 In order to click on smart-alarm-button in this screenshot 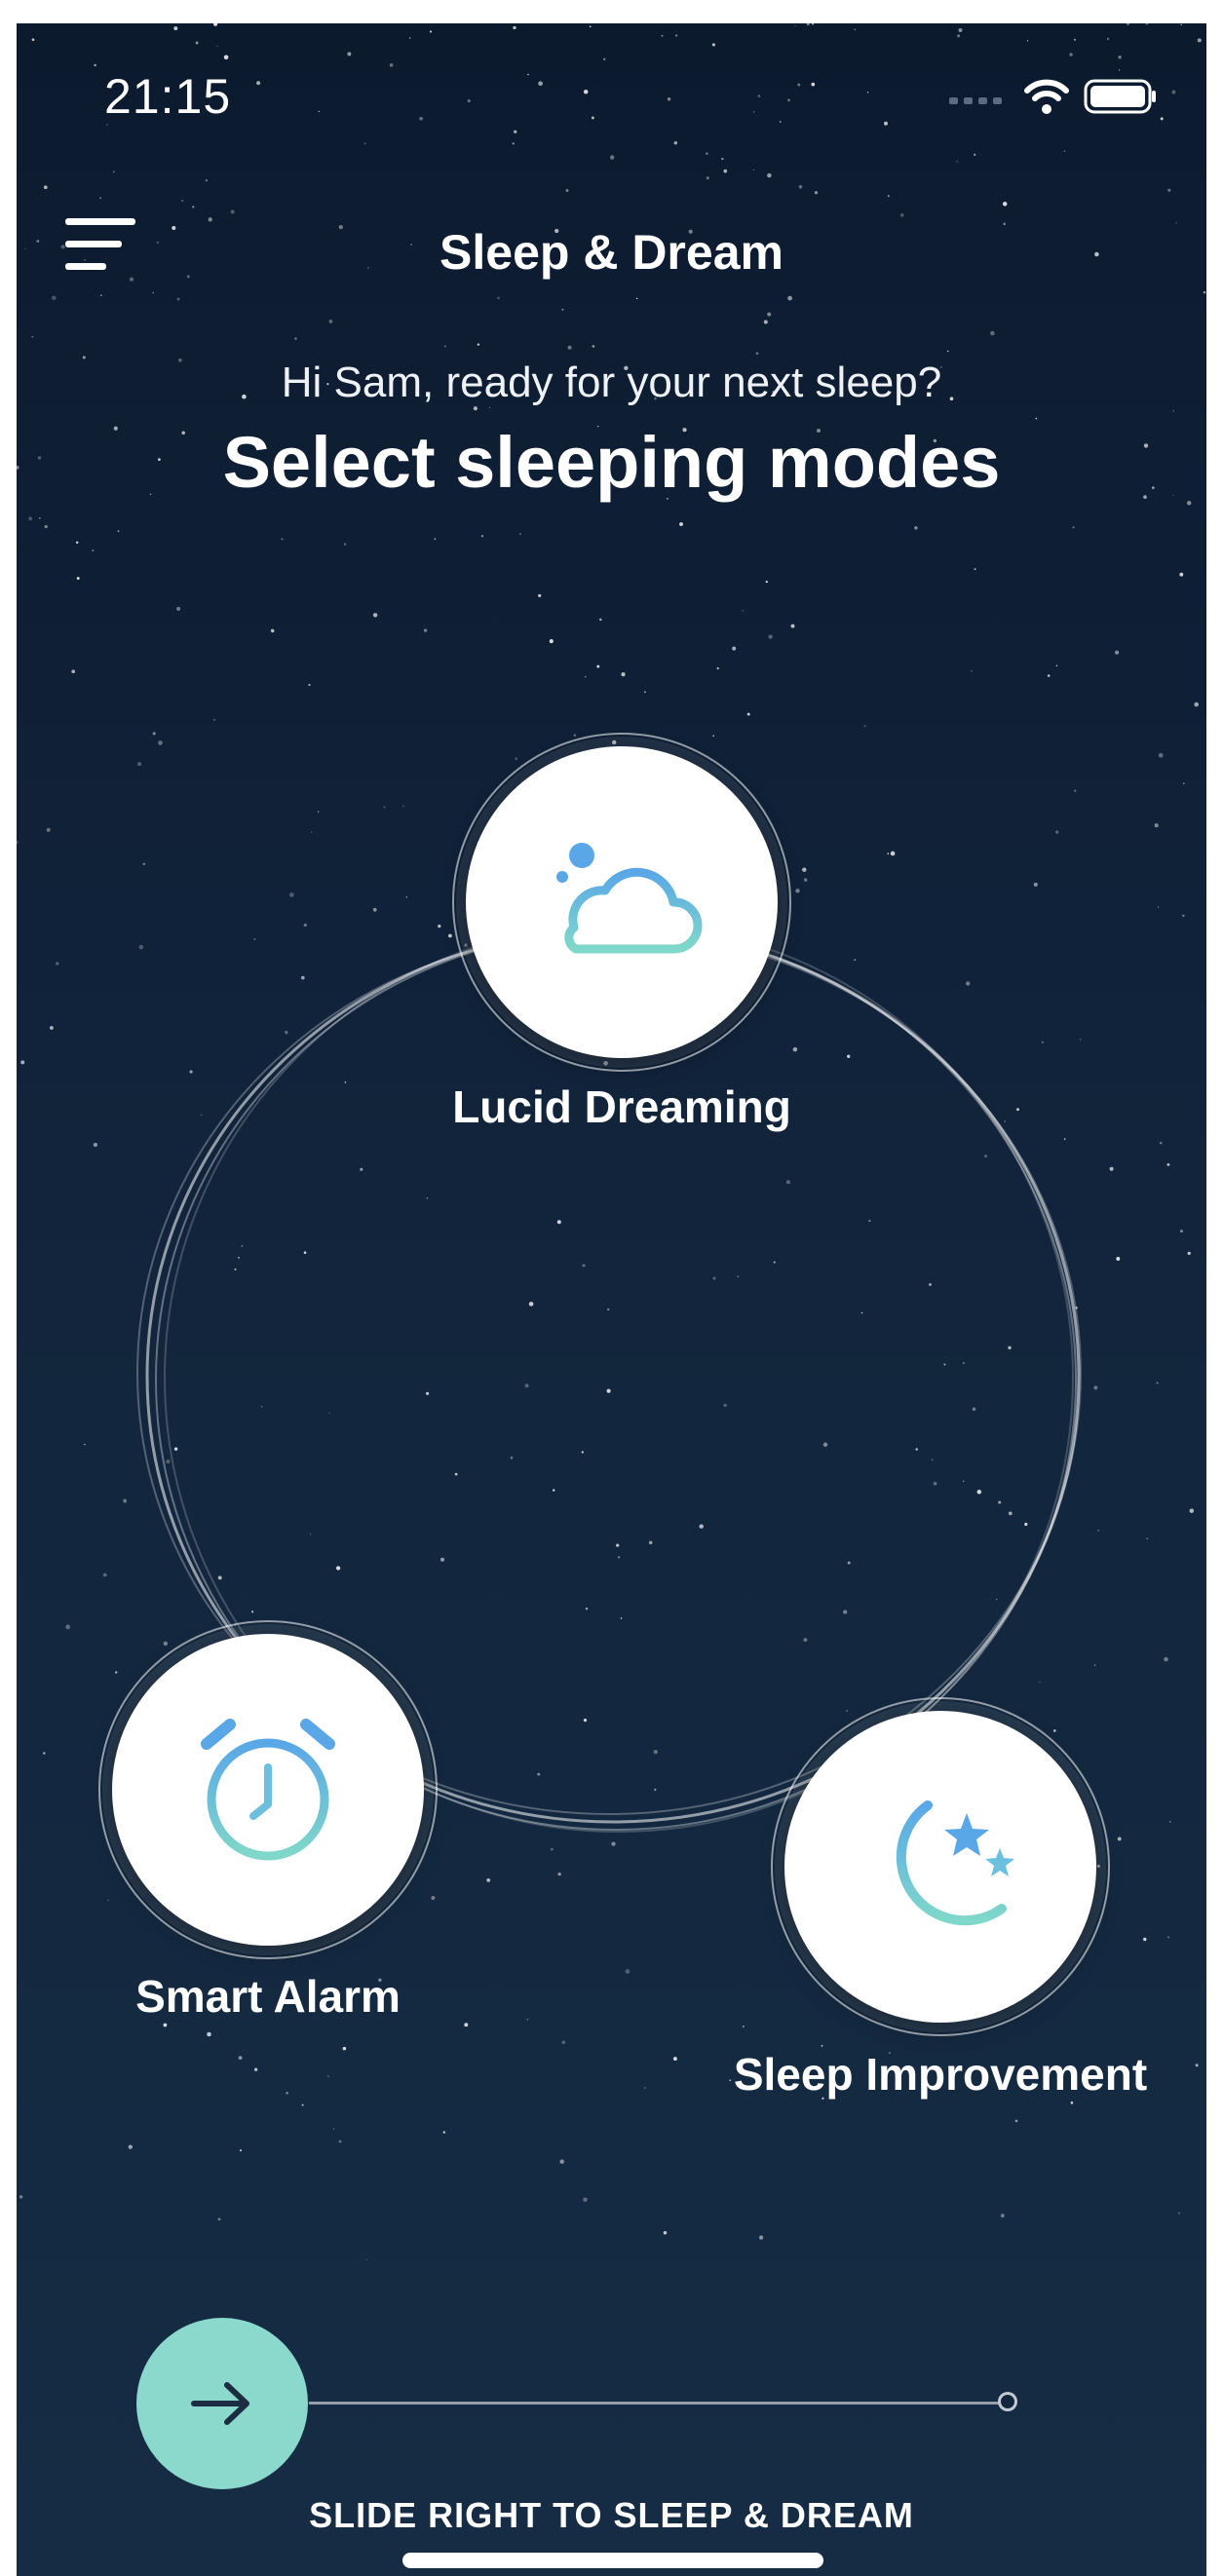, I will do `click(268, 1789)`.